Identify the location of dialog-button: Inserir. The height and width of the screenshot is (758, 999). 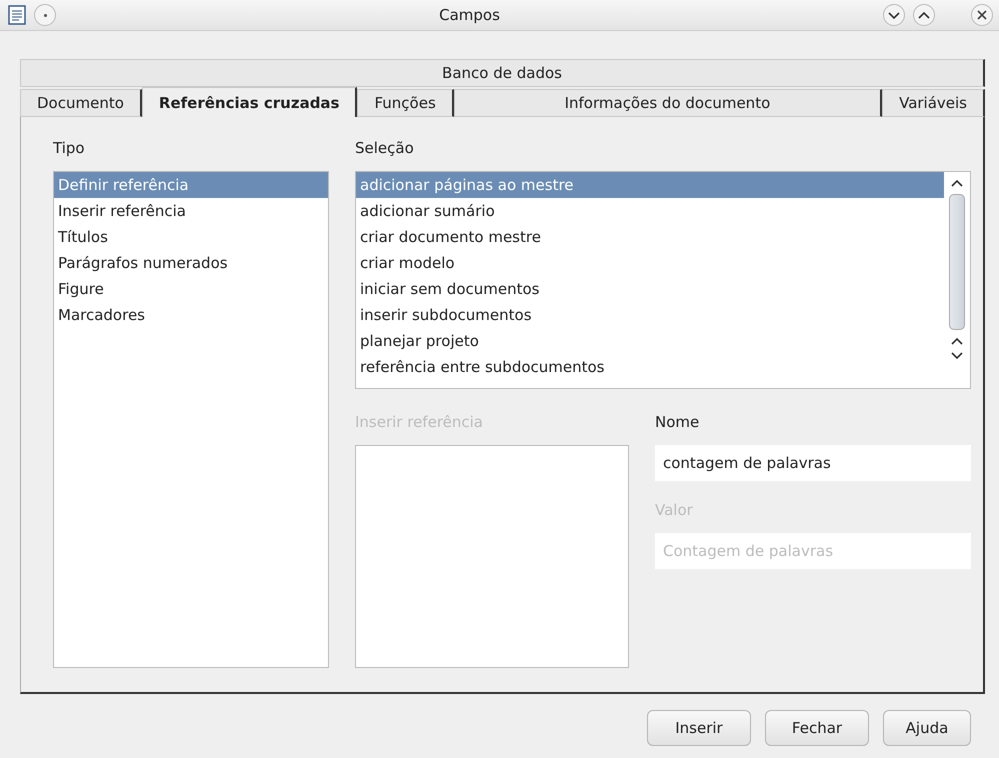
(699, 728).